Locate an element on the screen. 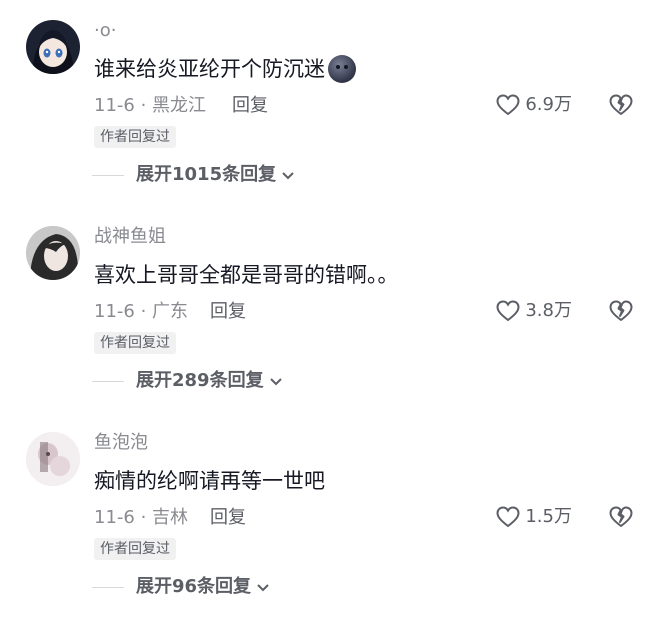 This screenshot has width=660, height=634. username: 战神鱼姐 is located at coordinates (130, 237).